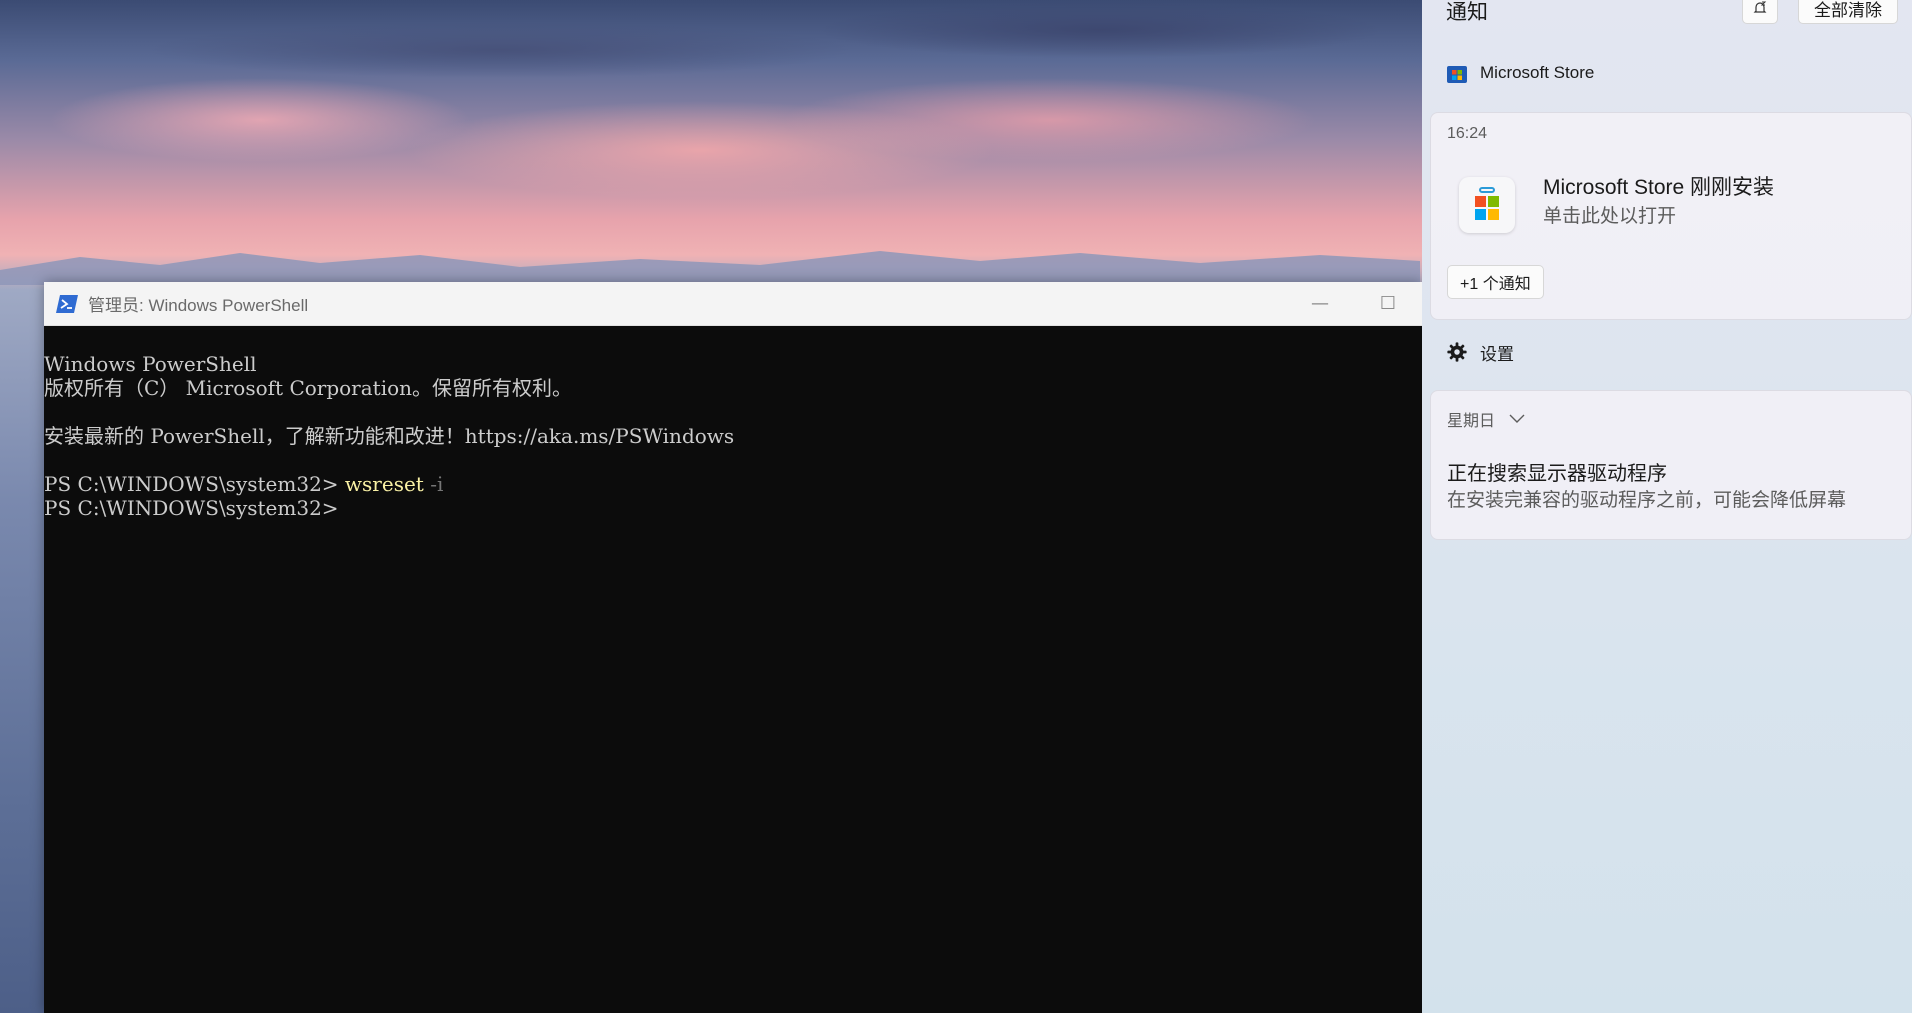 The height and width of the screenshot is (1013, 1912). Describe the element at coordinates (1647, 500) in the screenshot. I see `notification-body-text: 在安装完兼容的驱动程序之前，可能会降低屏幕` at that location.